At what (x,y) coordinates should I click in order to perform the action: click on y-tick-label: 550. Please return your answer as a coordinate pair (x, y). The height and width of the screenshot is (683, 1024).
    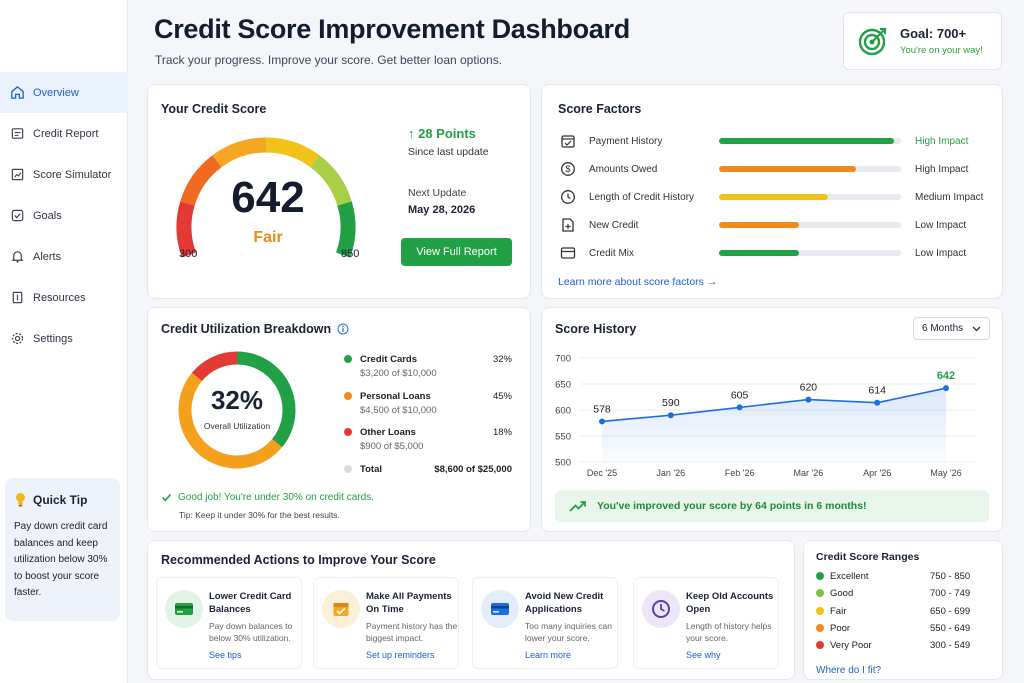
    Looking at the image, I should click on (563, 437).